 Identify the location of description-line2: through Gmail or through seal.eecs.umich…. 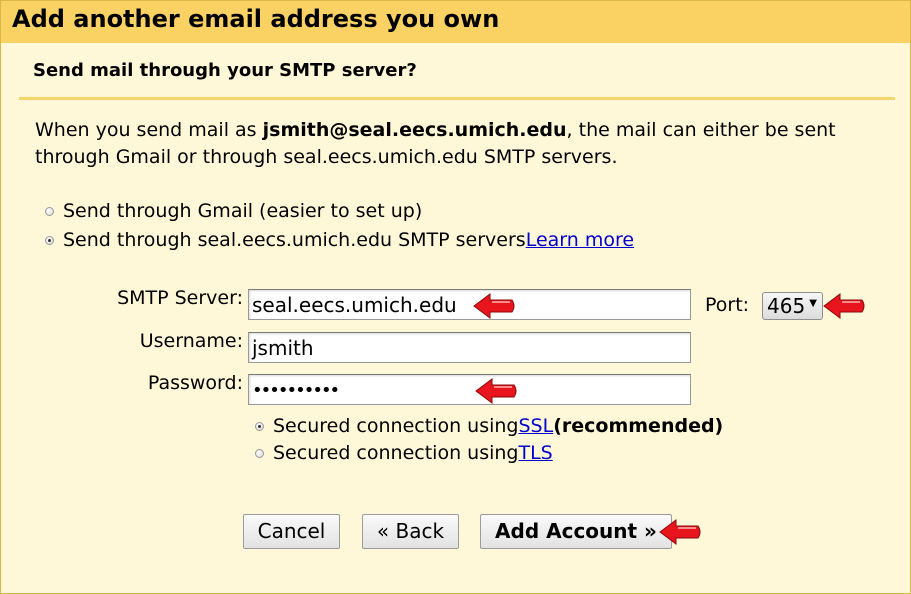
(326, 157).